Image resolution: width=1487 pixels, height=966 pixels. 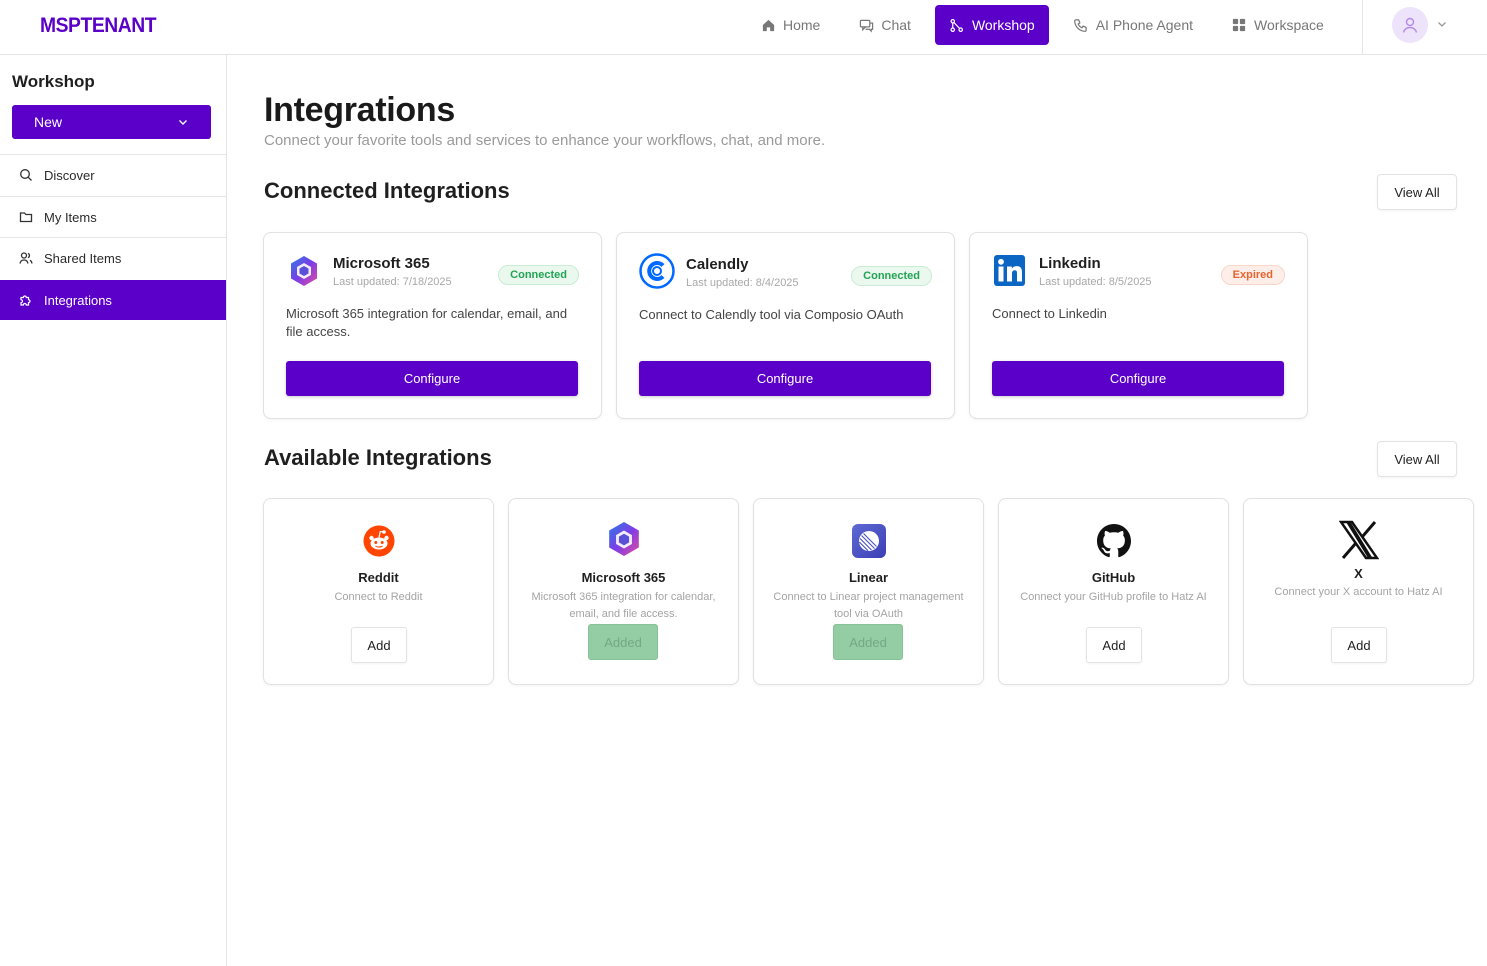 What do you see at coordinates (1359, 540) in the screenshot?
I see `x-logo-icon` at bounding box center [1359, 540].